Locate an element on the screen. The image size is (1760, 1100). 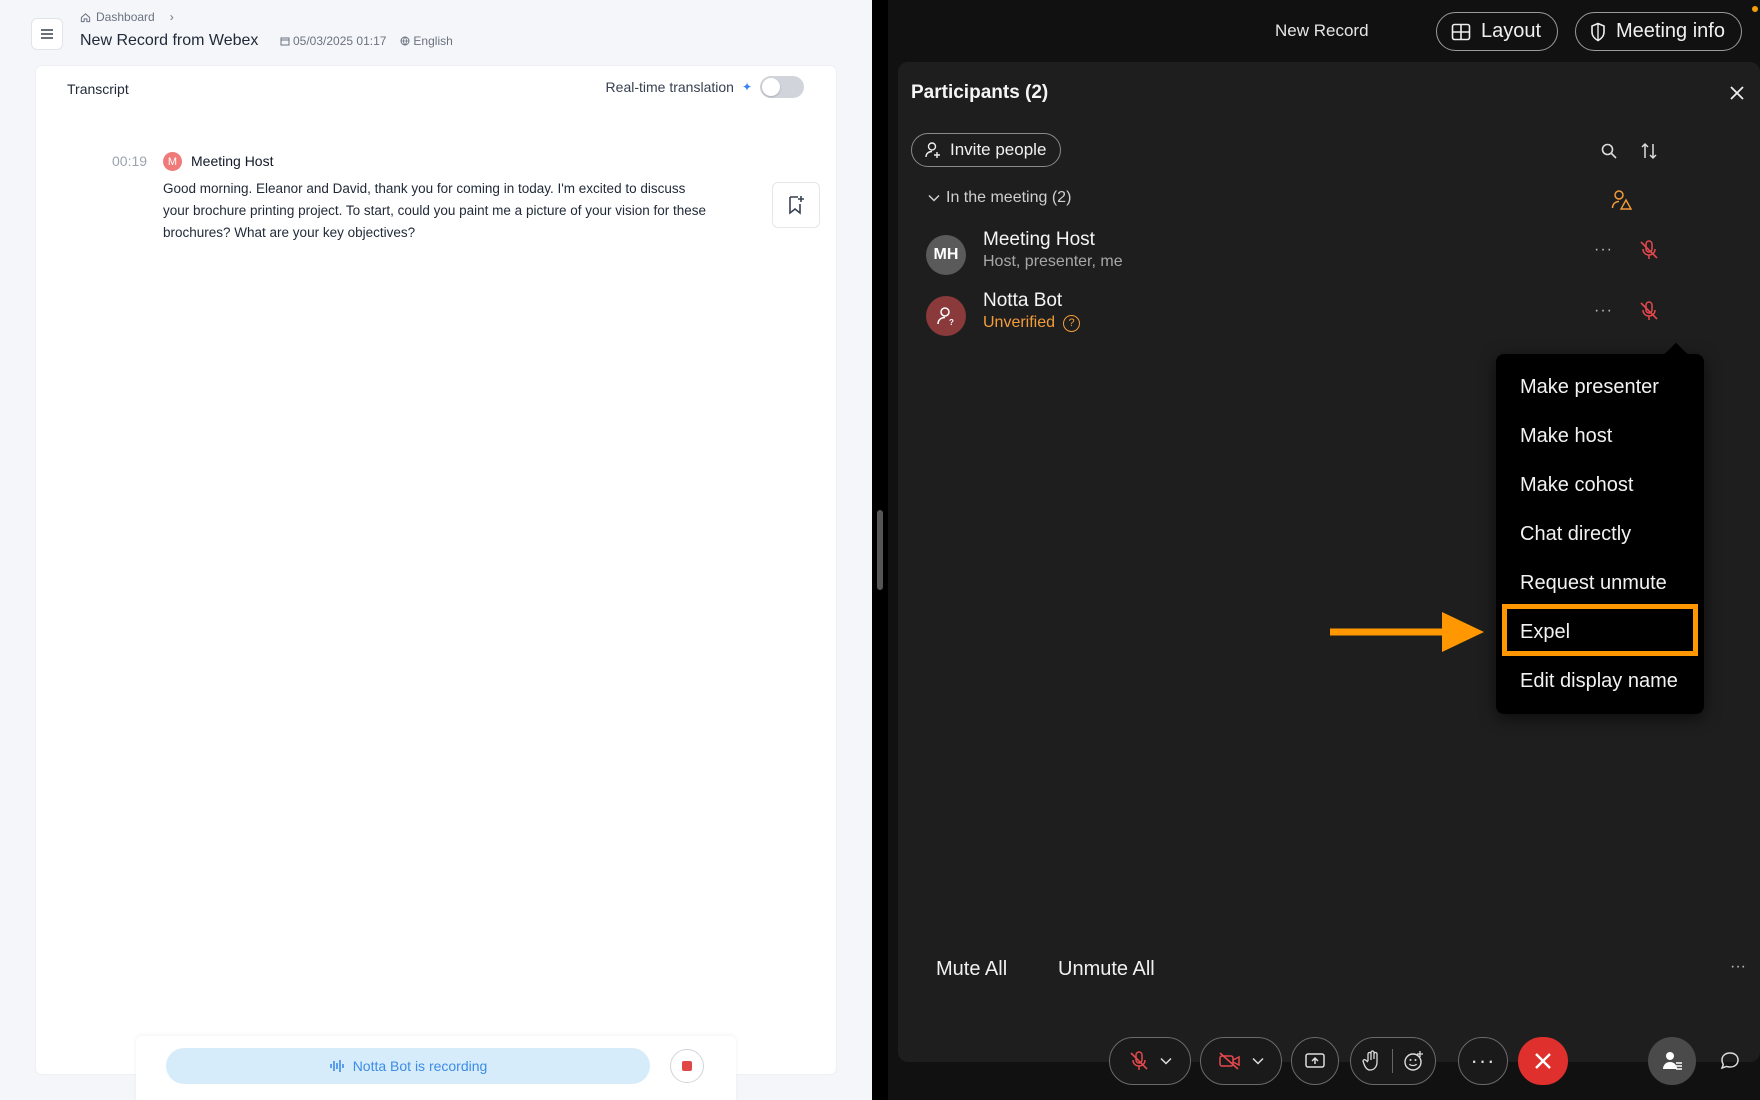
participant-status: Unverified ? is located at coordinates (1032, 323).